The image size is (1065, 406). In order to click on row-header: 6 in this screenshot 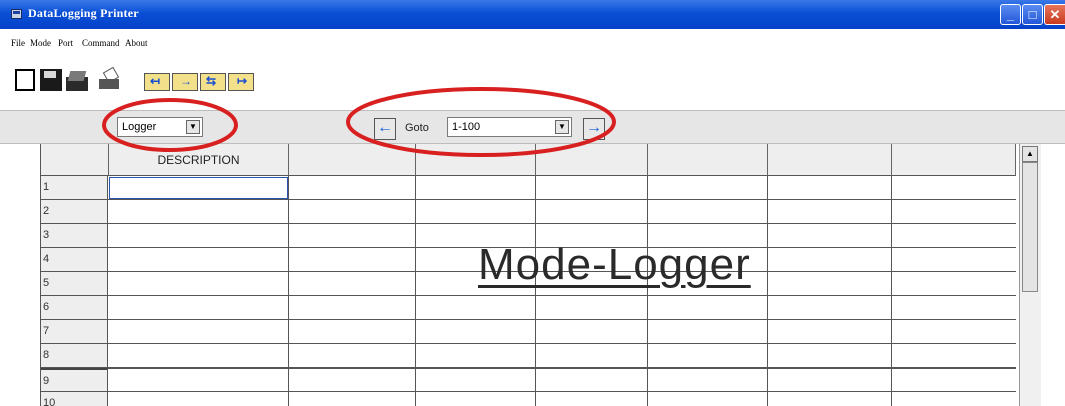, I will do `click(74, 308)`.